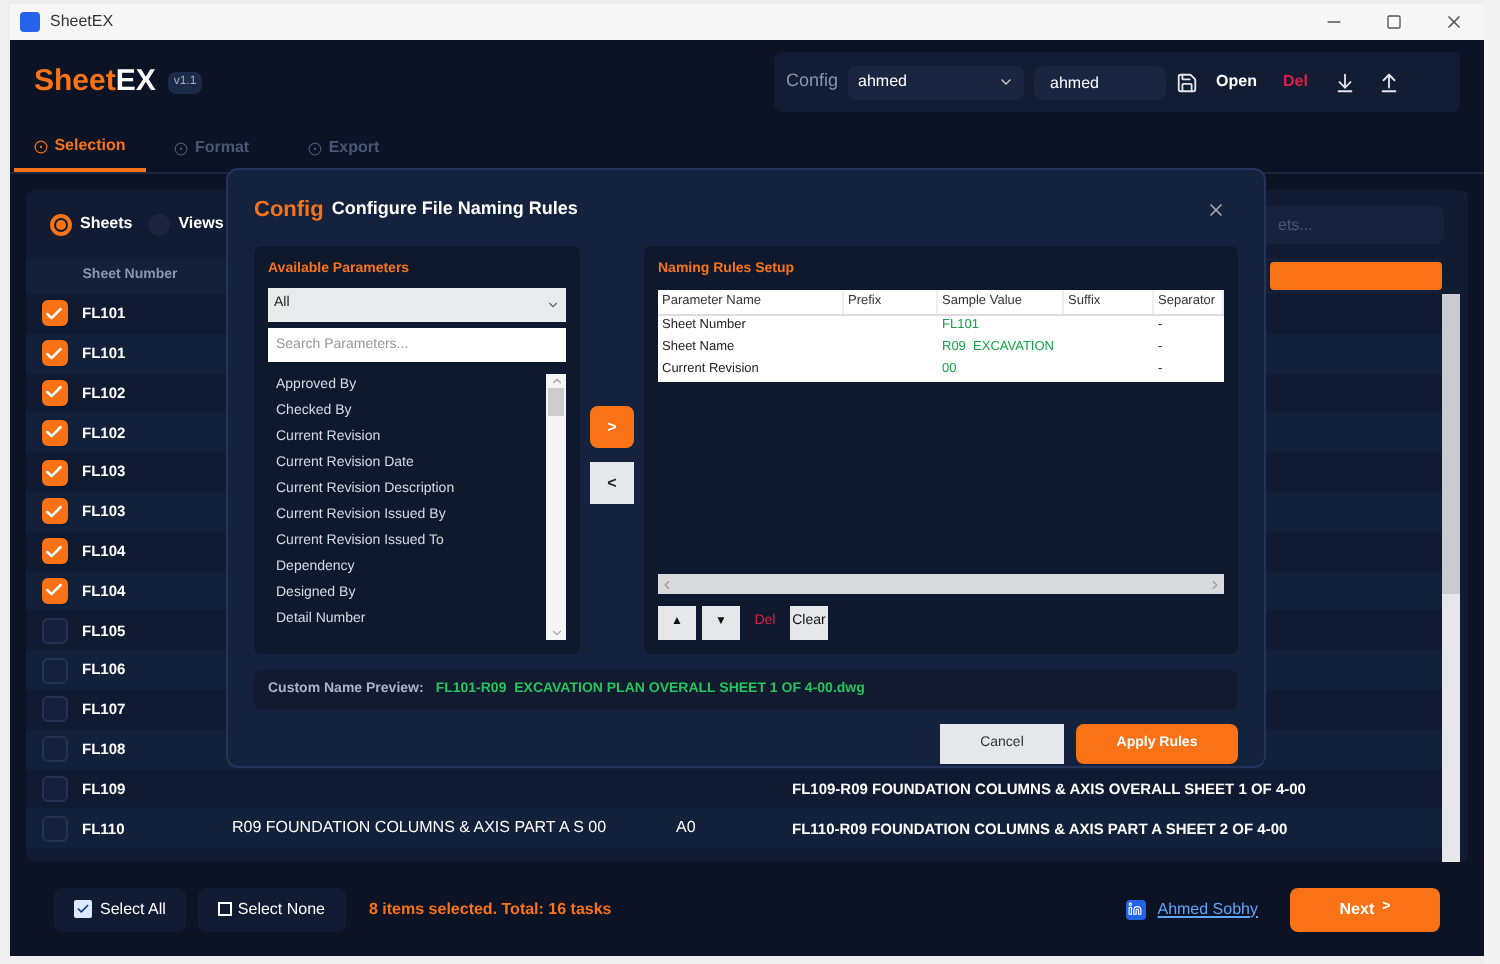 The width and height of the screenshot is (1500, 964). I want to click on delete-button: Del, so click(1295, 82).